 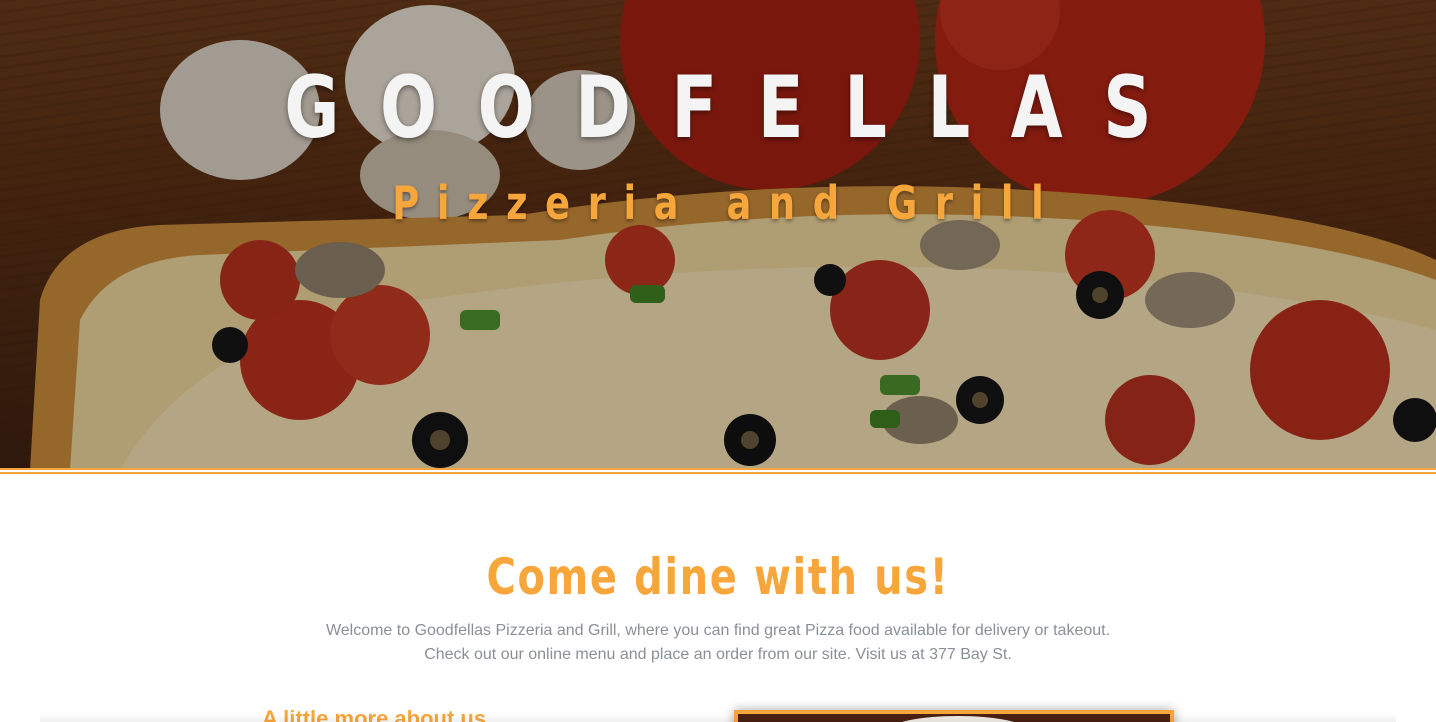 What do you see at coordinates (727, 203) in the screenshot?
I see `brand-subtitle: Pizzeria and Grill` at bounding box center [727, 203].